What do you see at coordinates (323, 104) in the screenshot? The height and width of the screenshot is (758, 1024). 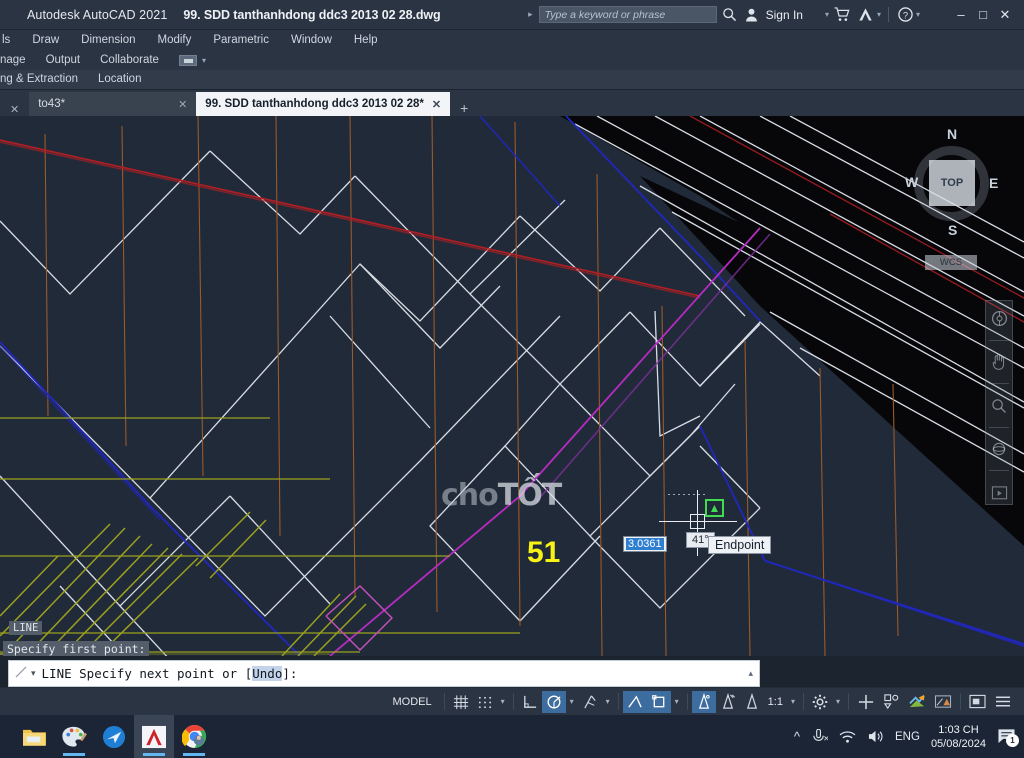 I see `drawing-tab-sdd: 99. SDD tanthanhdong ddc3 2013 02 28* ✕` at bounding box center [323, 104].